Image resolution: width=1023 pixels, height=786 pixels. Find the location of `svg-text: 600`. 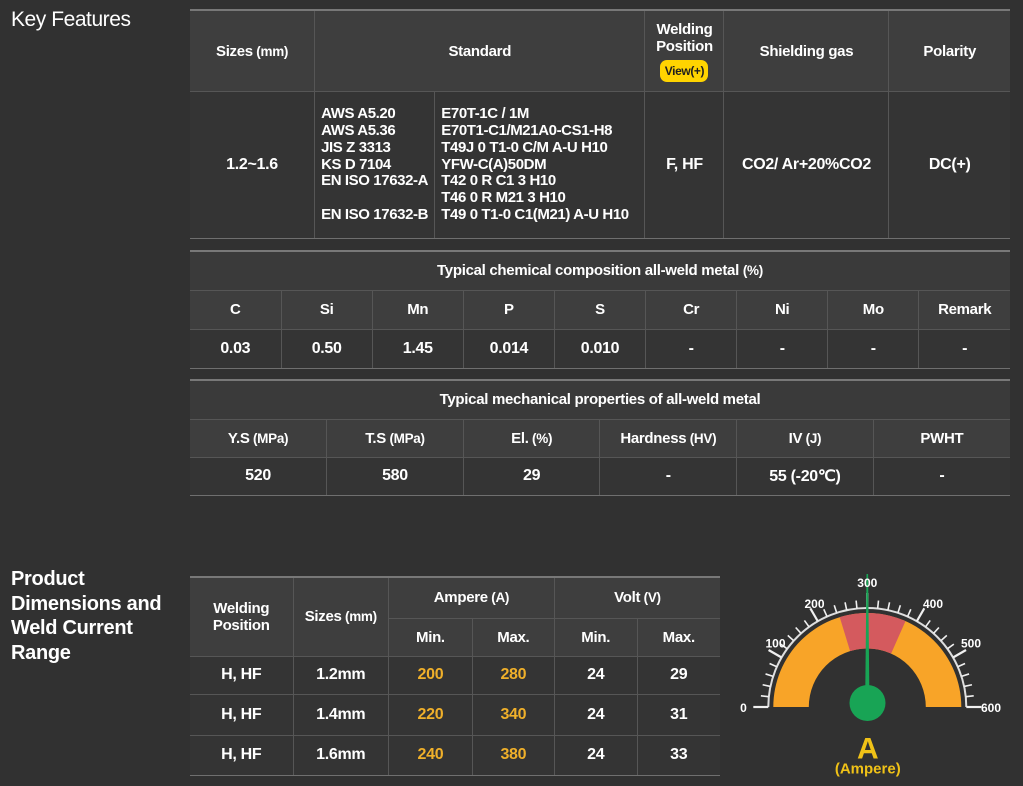

svg-text: 600 is located at coordinates (991, 708).